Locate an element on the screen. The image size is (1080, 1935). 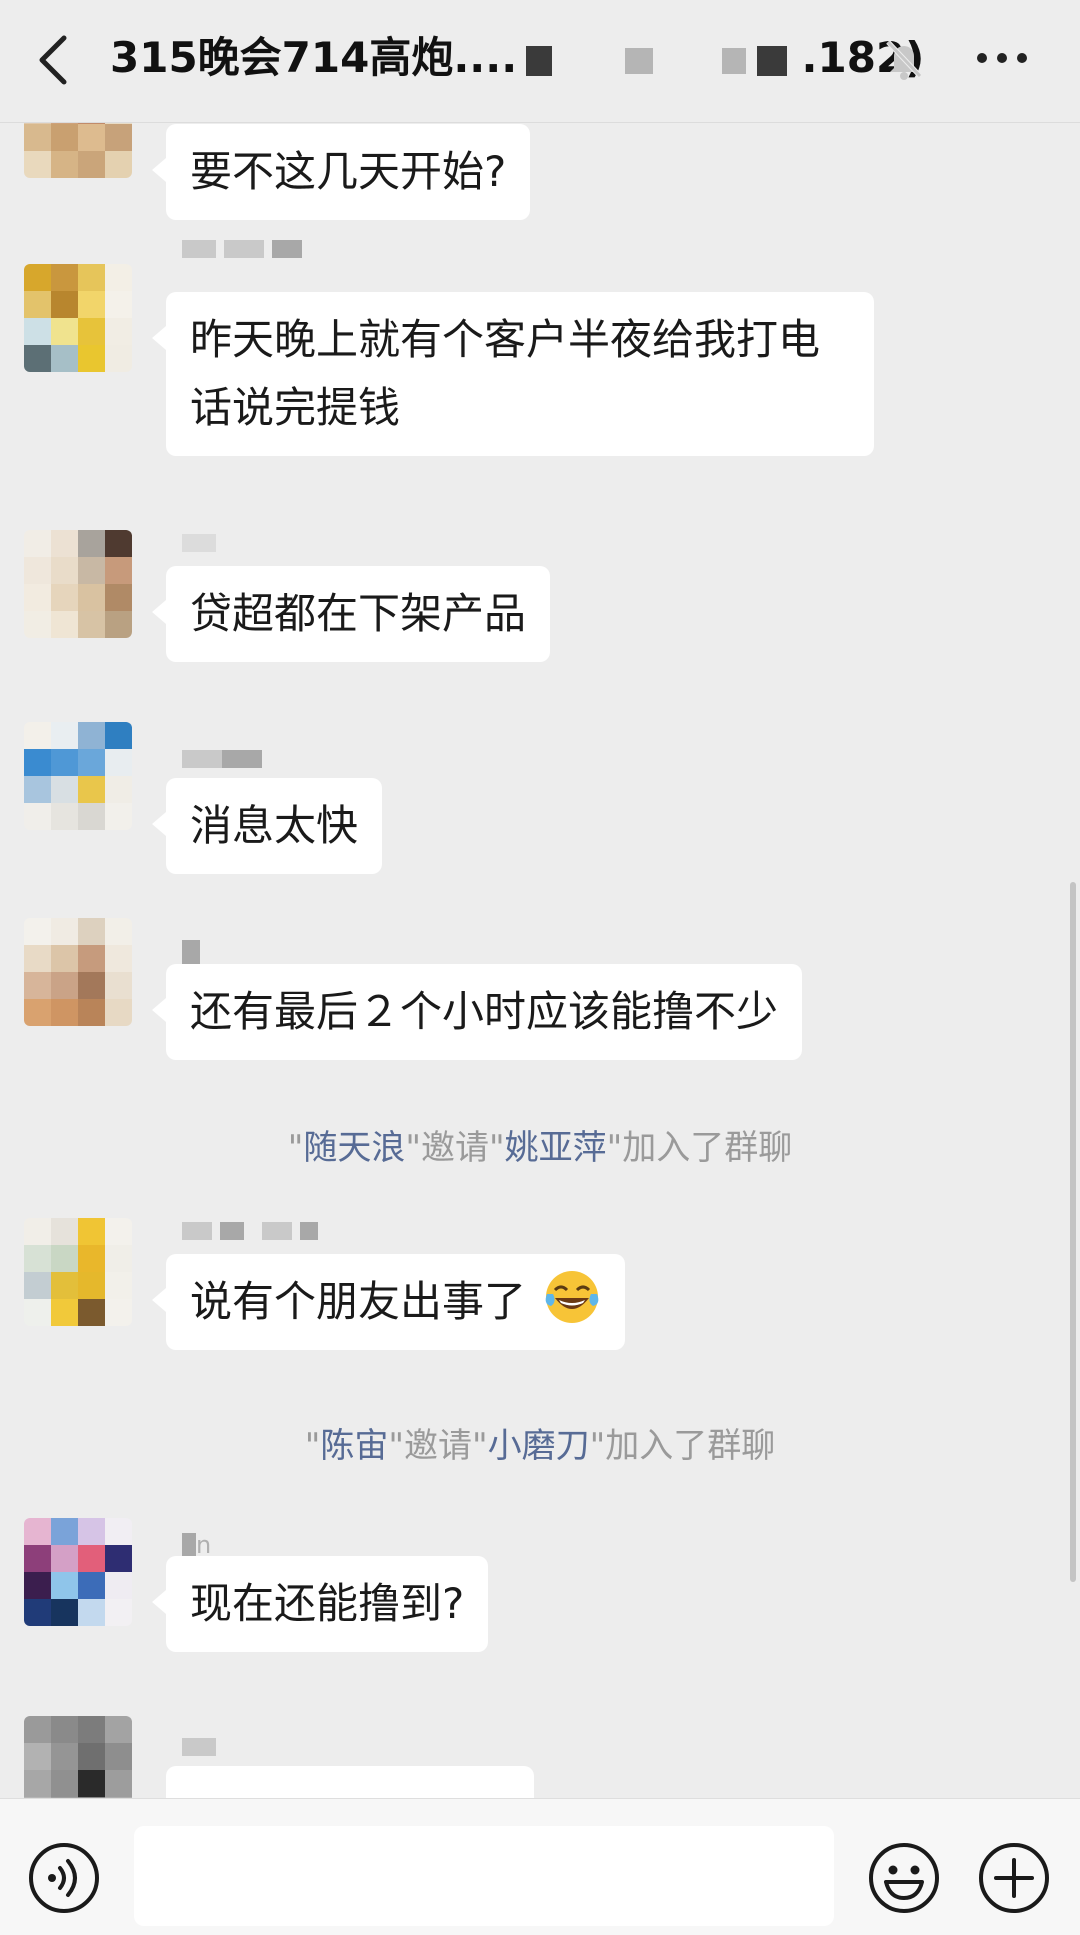
chat-title: 315晚会714高炮.... .182) is located at coordinates (517, 58).